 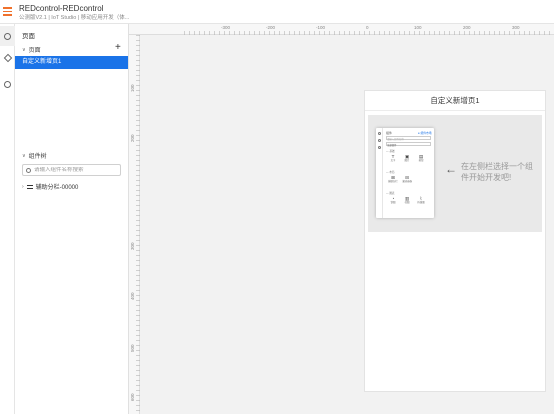 What do you see at coordinates (407, 179) in the screenshot?
I see `mini-component-item: ⊟ 滚动容器` at bounding box center [407, 179].